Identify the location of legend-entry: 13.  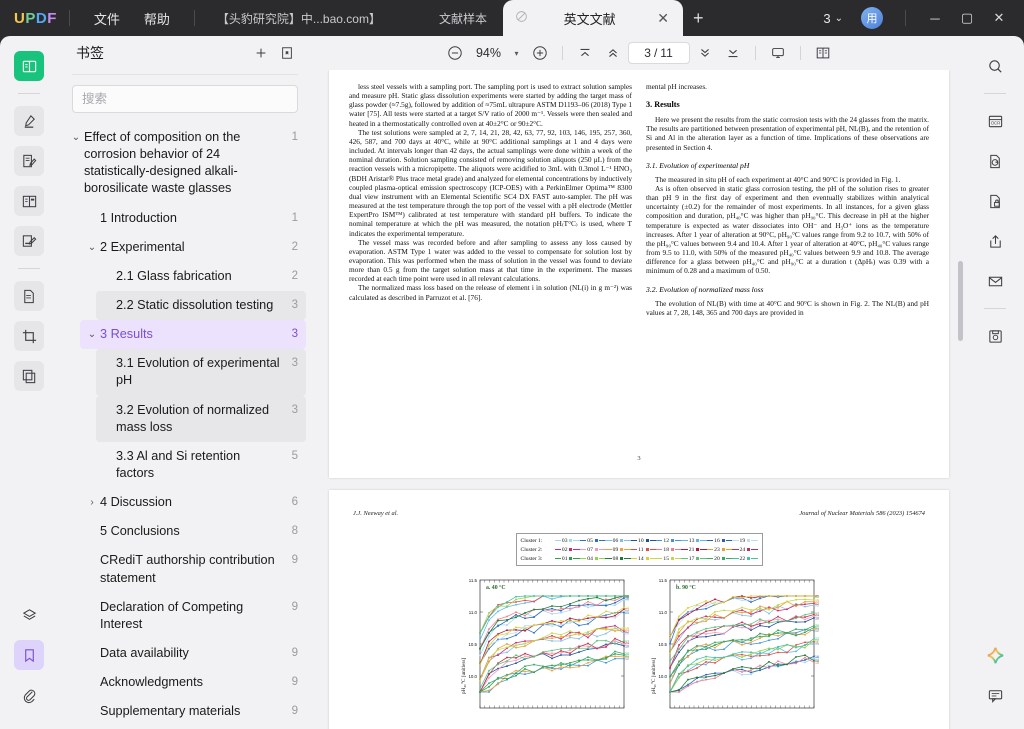
(694, 541).